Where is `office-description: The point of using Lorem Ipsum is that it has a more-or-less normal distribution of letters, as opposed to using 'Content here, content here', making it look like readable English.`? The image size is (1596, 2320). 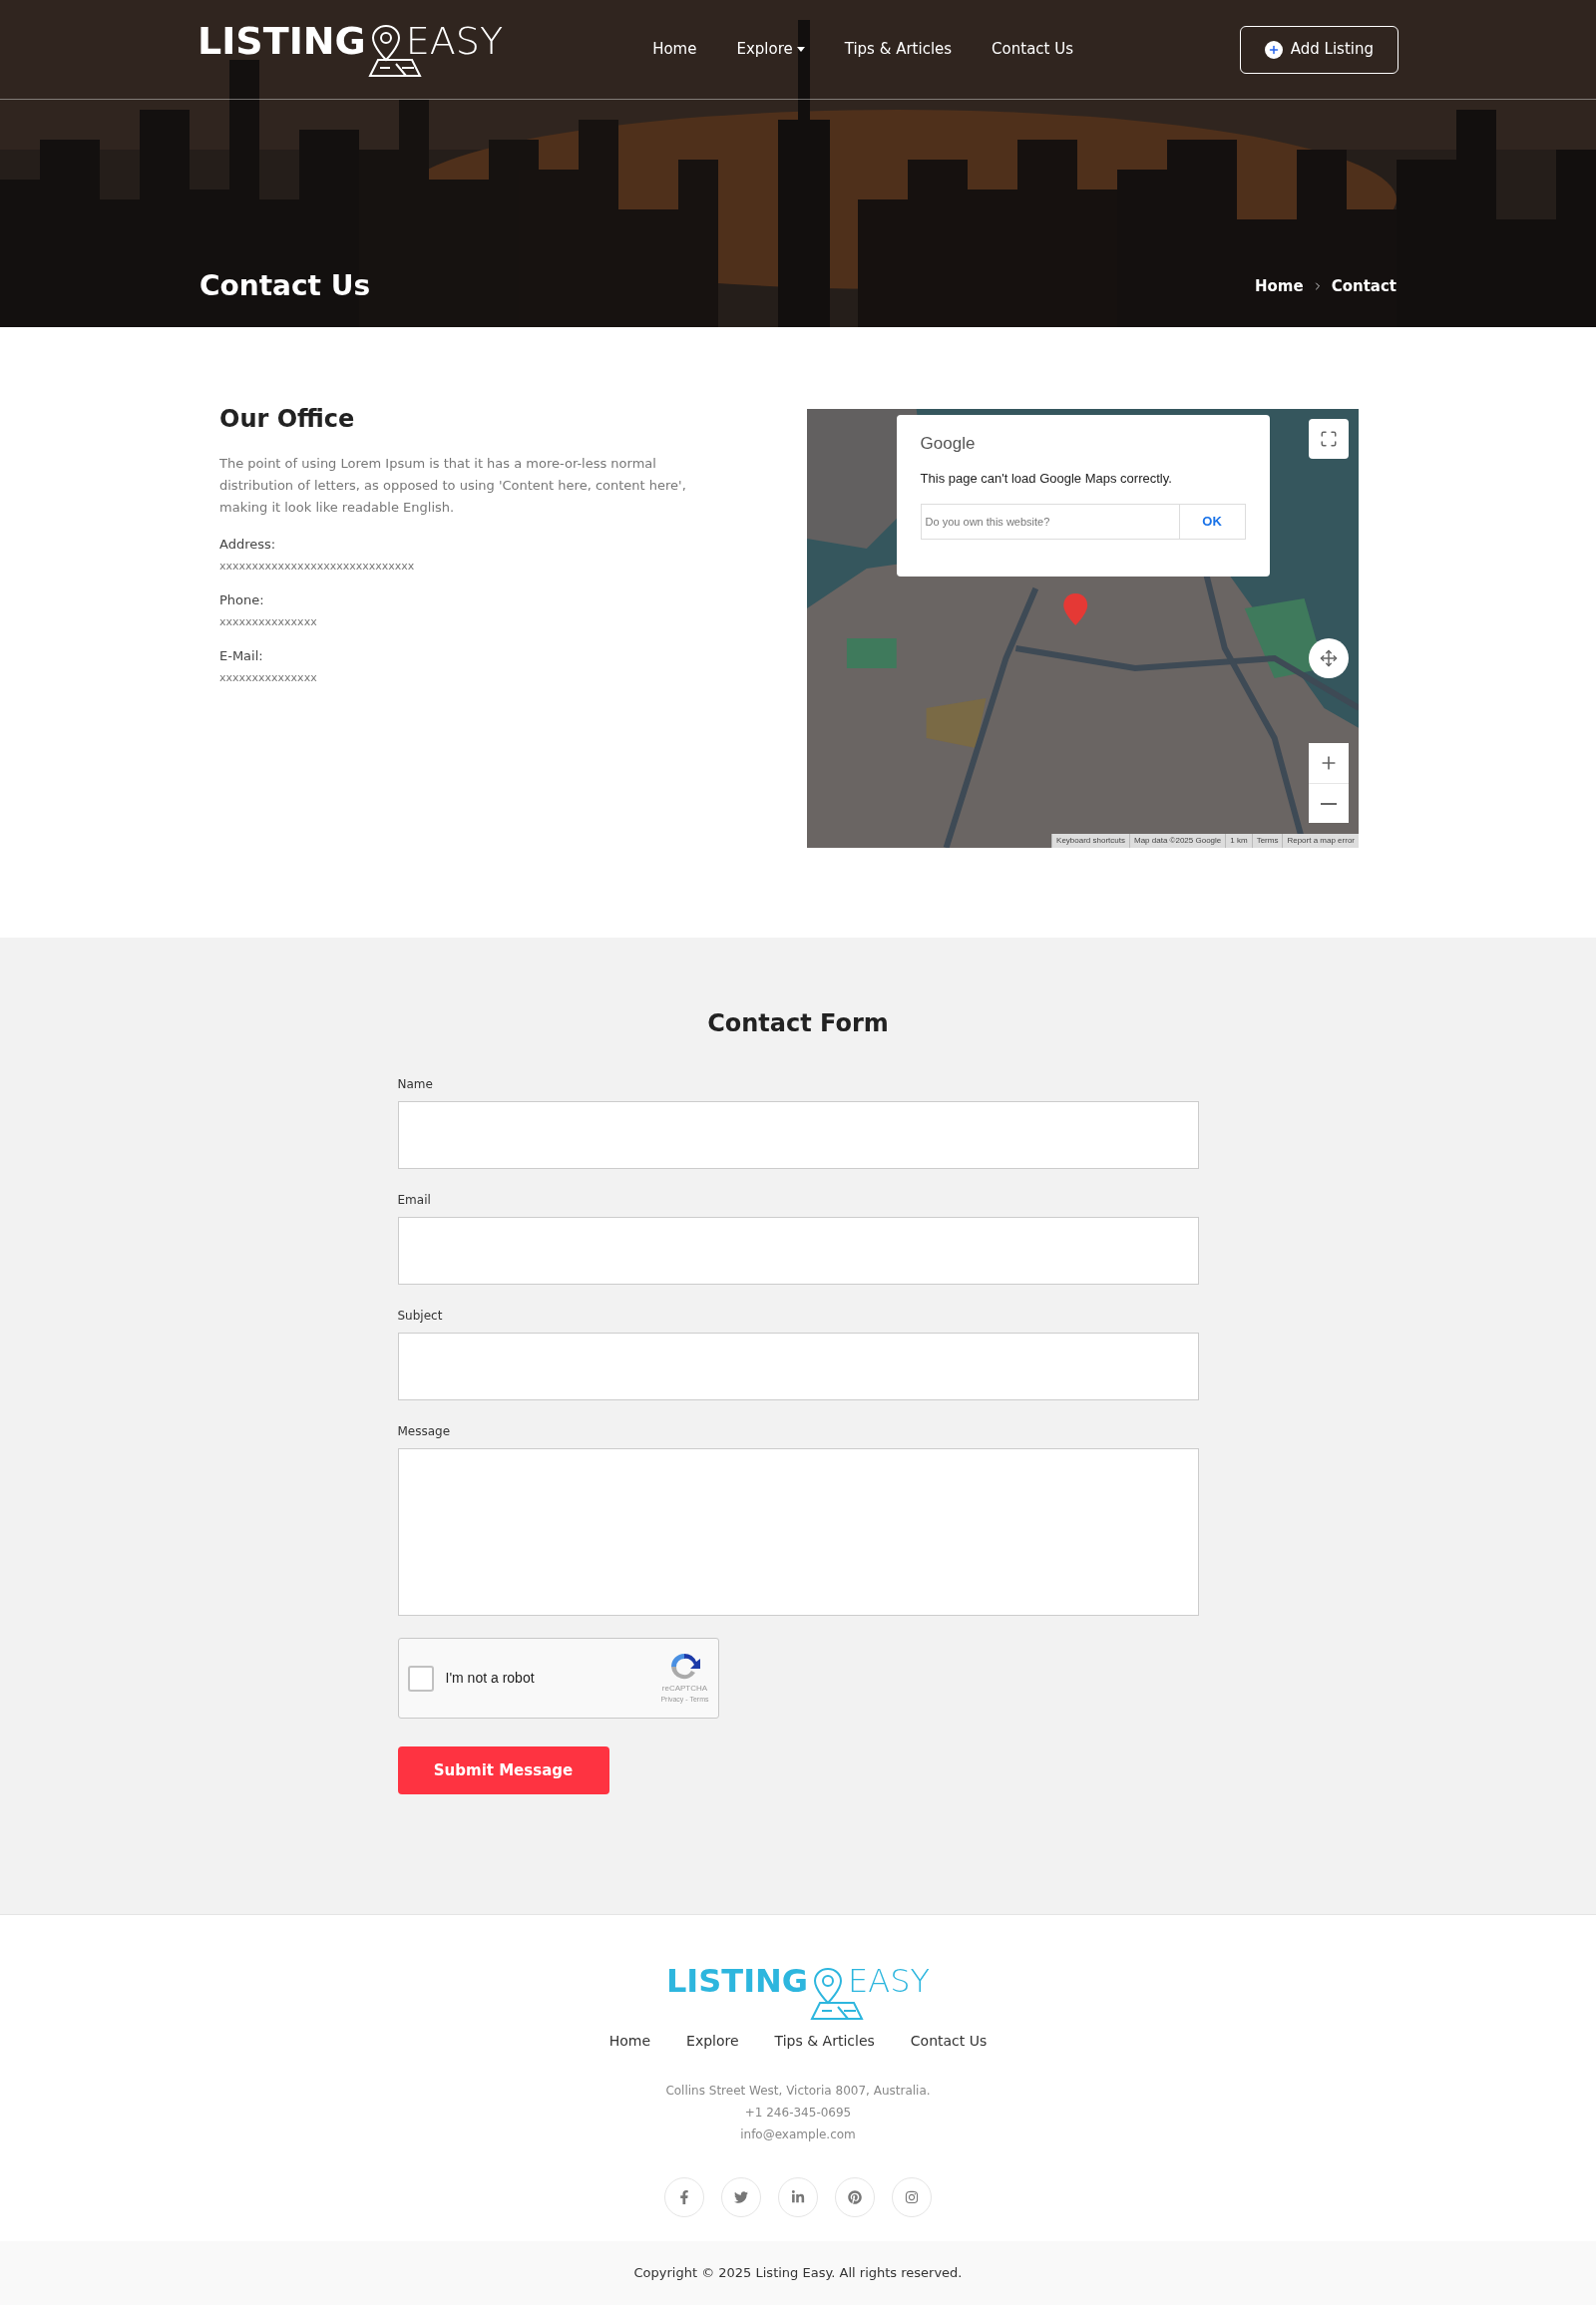
office-description: The point of using Lorem Ipsum is that it has a more-or-less normal distribution of letters, as opposed to using 'Content here, content here', making it look like readable English. is located at coordinates (453, 486).